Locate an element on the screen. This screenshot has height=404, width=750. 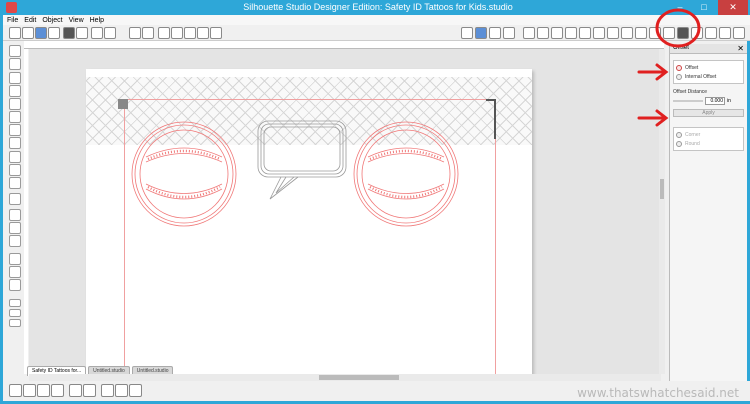
bring-forward-icon is located at coordinates (135, 390).